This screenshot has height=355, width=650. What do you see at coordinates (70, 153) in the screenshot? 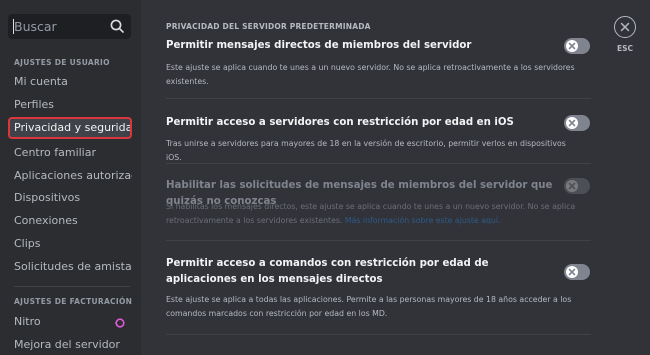
I see `sidebar-item-family-center: Centro familiar` at bounding box center [70, 153].